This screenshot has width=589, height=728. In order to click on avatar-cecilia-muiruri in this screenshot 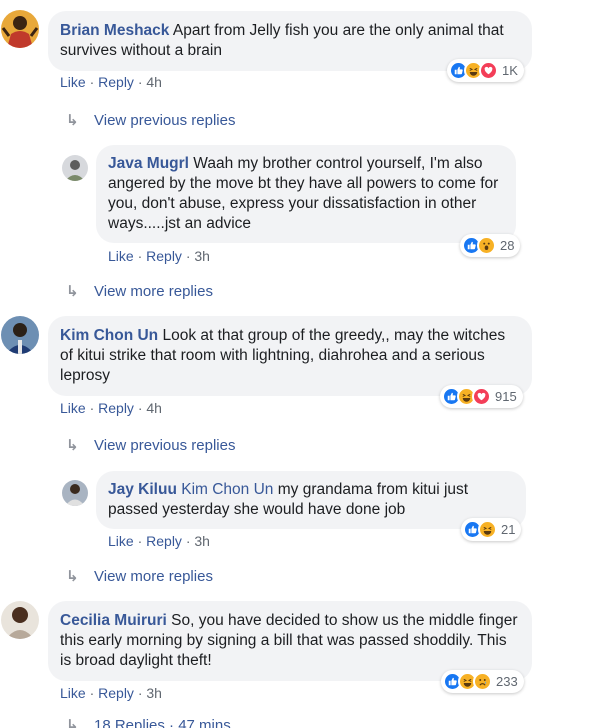, I will do `click(20, 620)`.